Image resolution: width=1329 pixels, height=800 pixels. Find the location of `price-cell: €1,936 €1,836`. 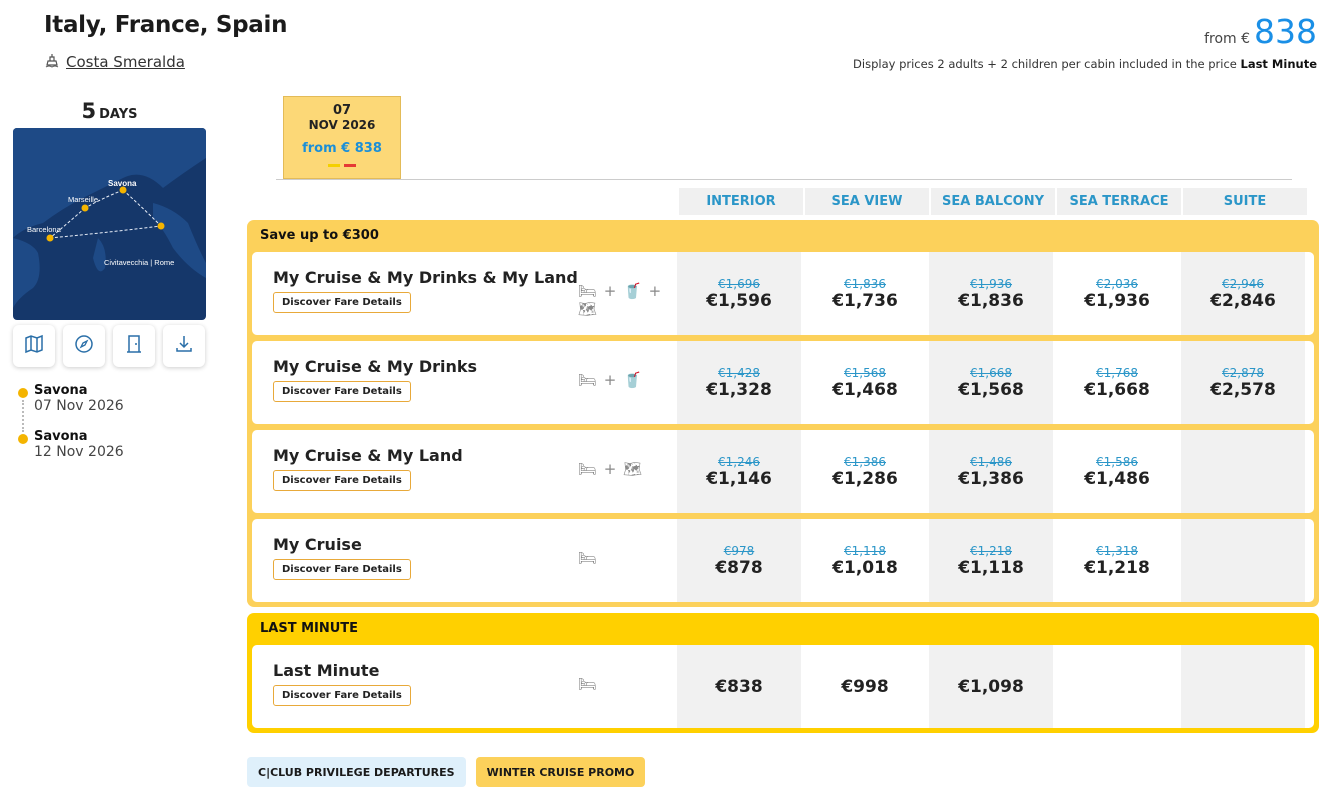

price-cell: €1,936 €1,836 is located at coordinates (991, 293).